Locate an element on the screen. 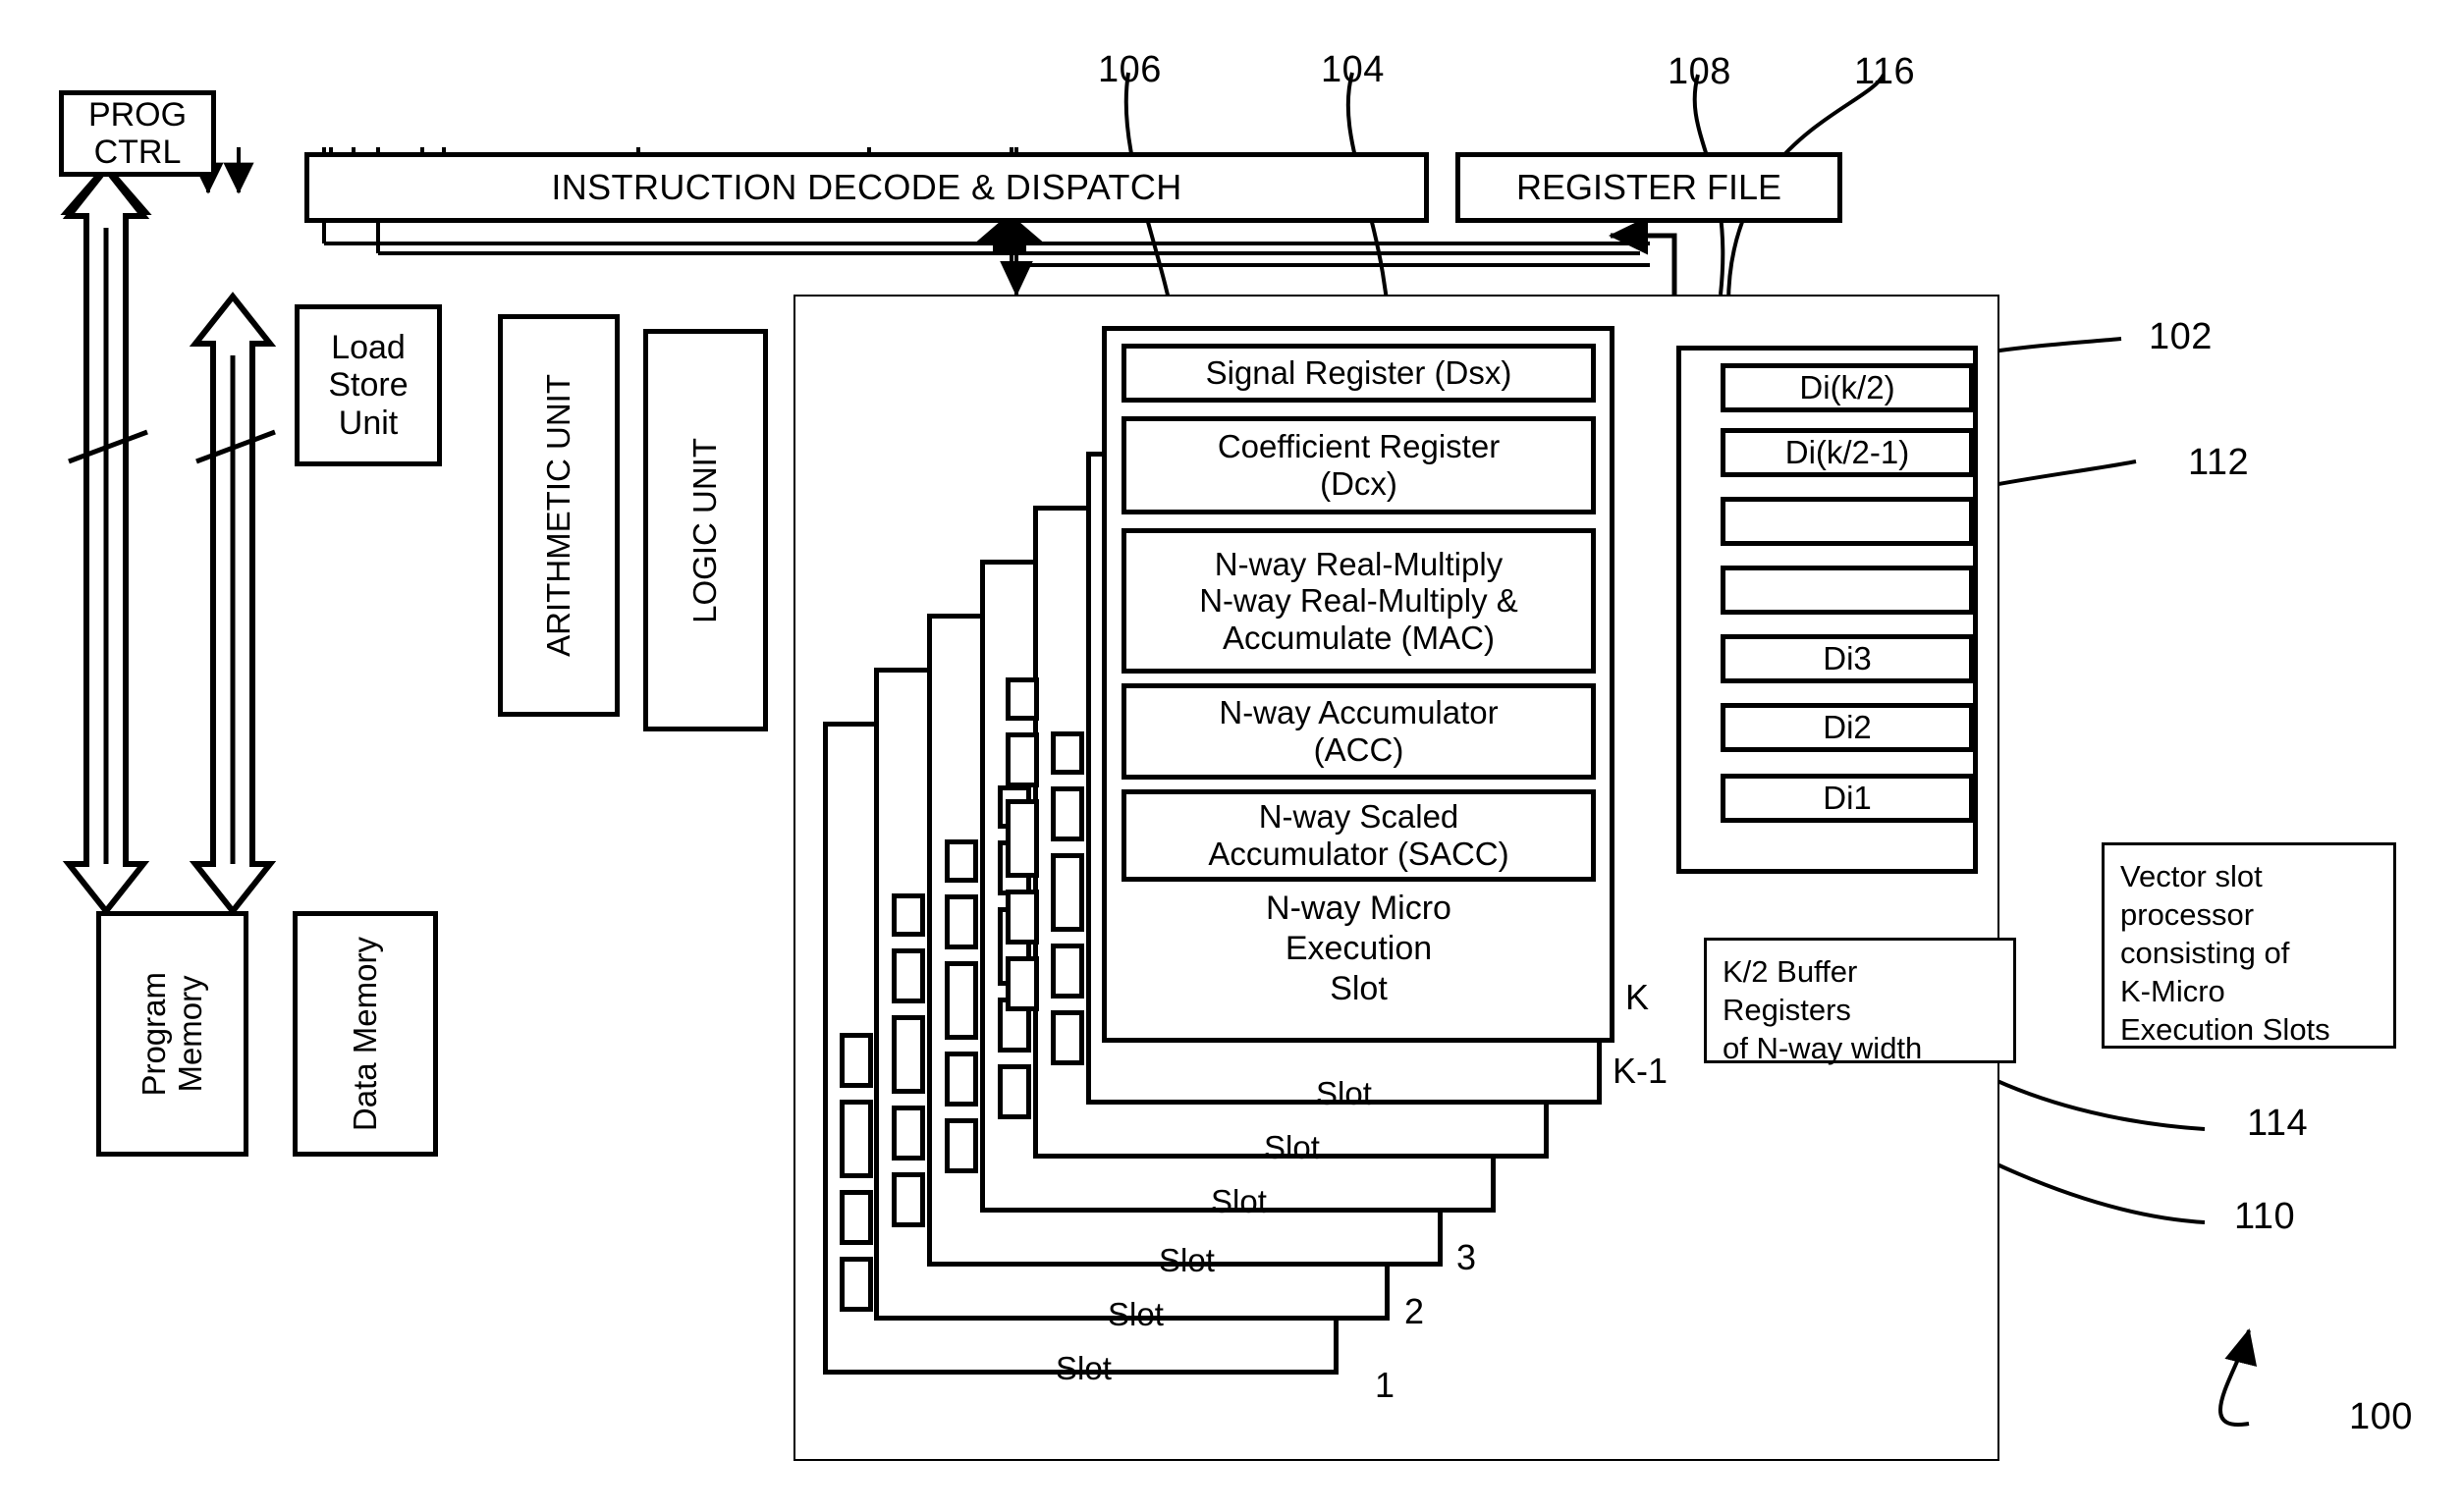 This screenshot has width=2462, height=1512. slot-card-6-label: Slot is located at coordinates (1344, 1093).